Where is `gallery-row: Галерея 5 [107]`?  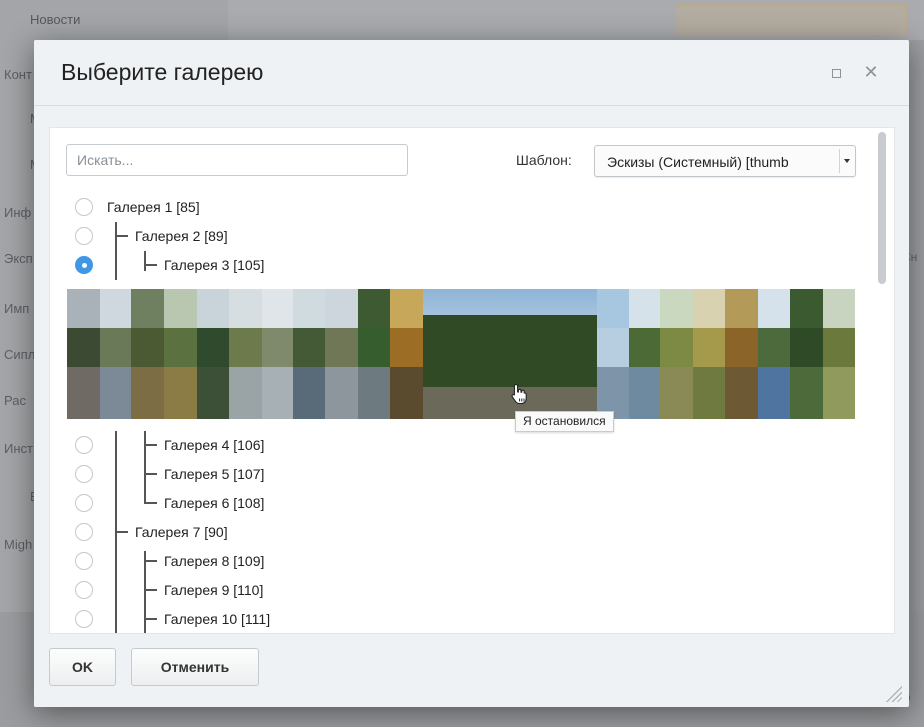 gallery-row: Галерея 5 [107] is located at coordinates (460, 474).